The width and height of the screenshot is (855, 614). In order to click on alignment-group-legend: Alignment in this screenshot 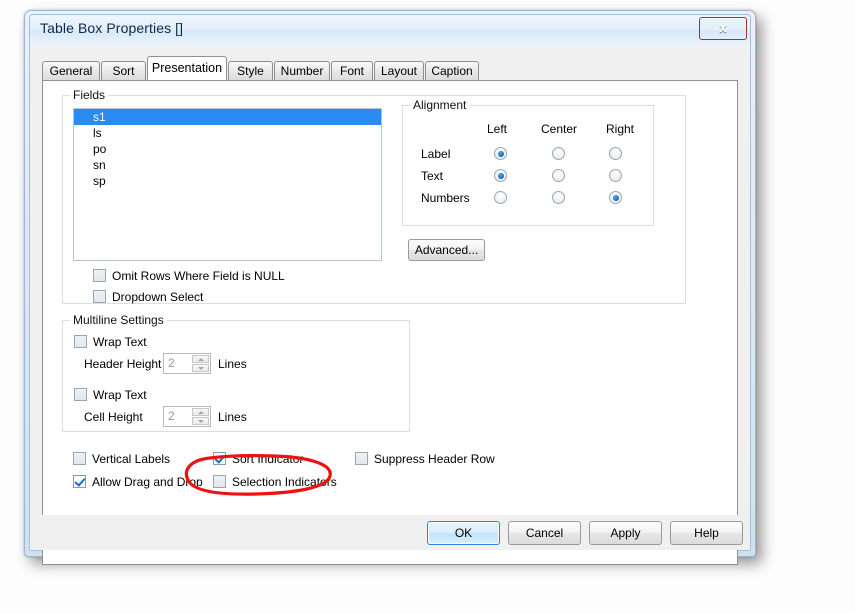, I will do `click(440, 105)`.